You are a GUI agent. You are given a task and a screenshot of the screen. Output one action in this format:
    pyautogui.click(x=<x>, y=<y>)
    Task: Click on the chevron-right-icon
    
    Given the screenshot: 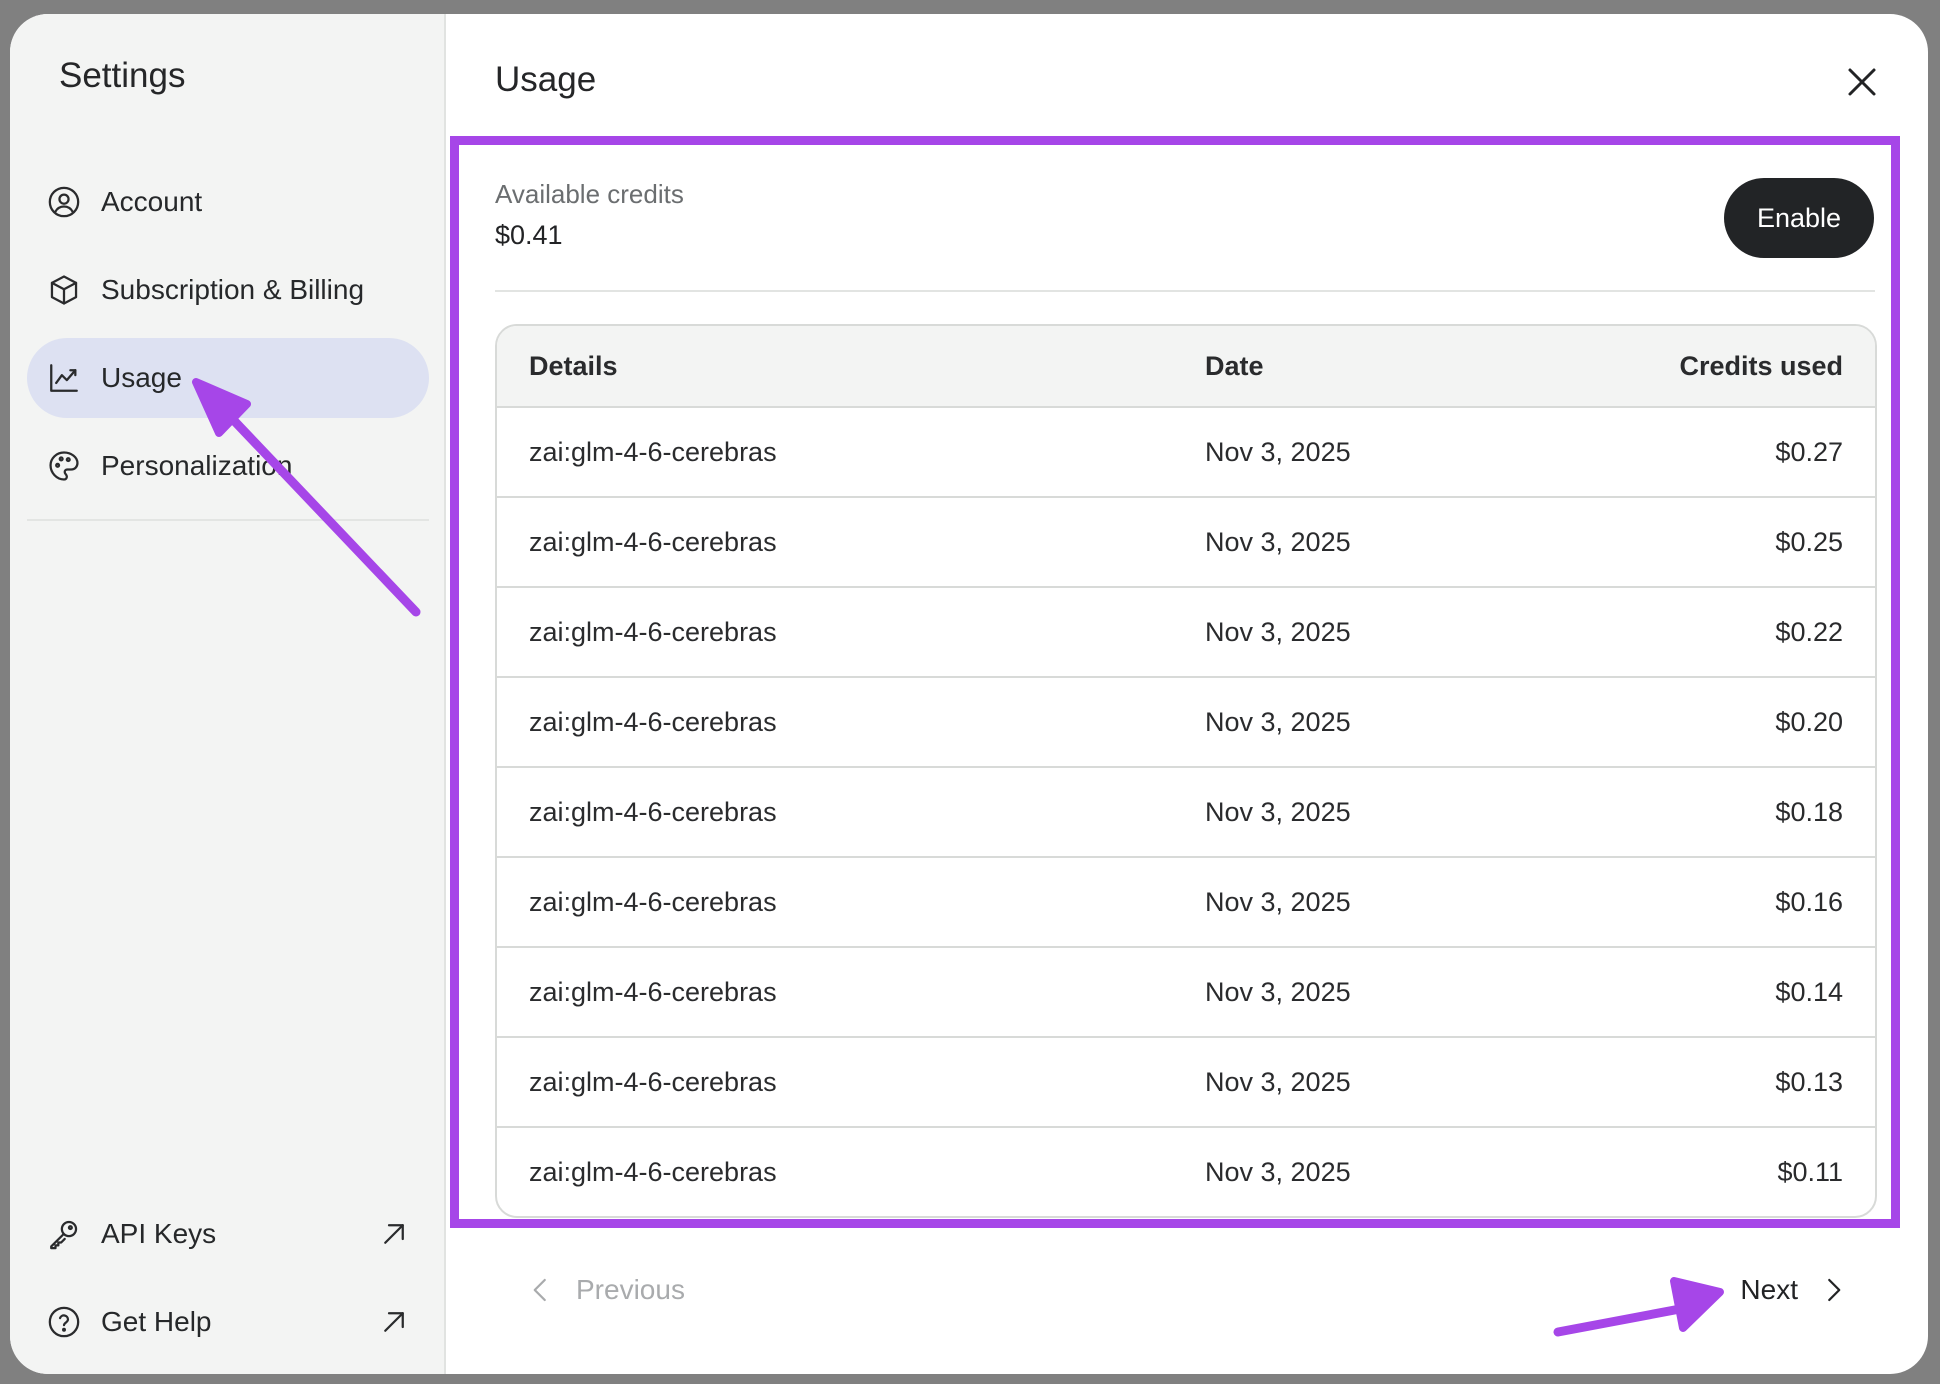 What is the action you would take?
    pyautogui.click(x=1834, y=1290)
    